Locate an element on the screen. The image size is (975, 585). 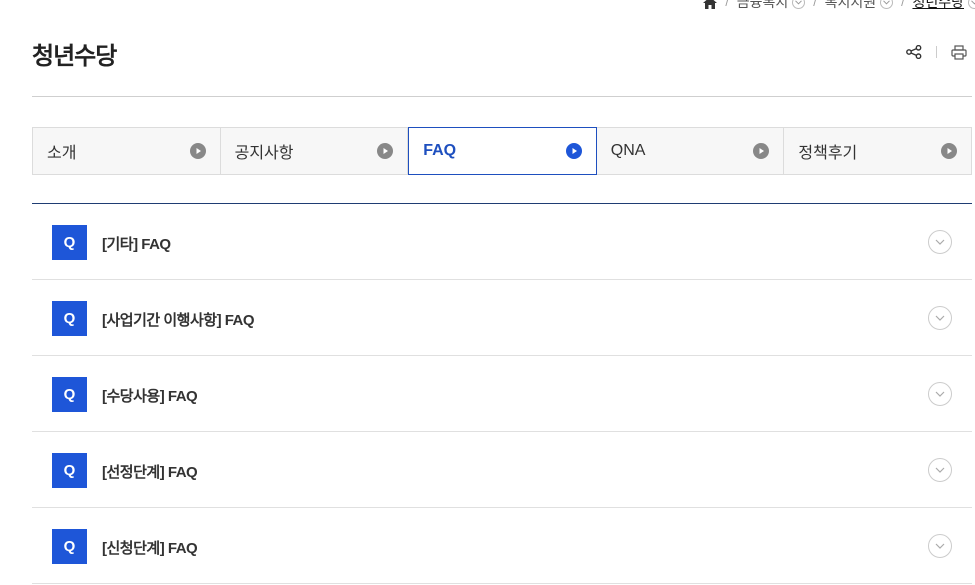
tab-label: 정책후기 is located at coordinates (828, 153).